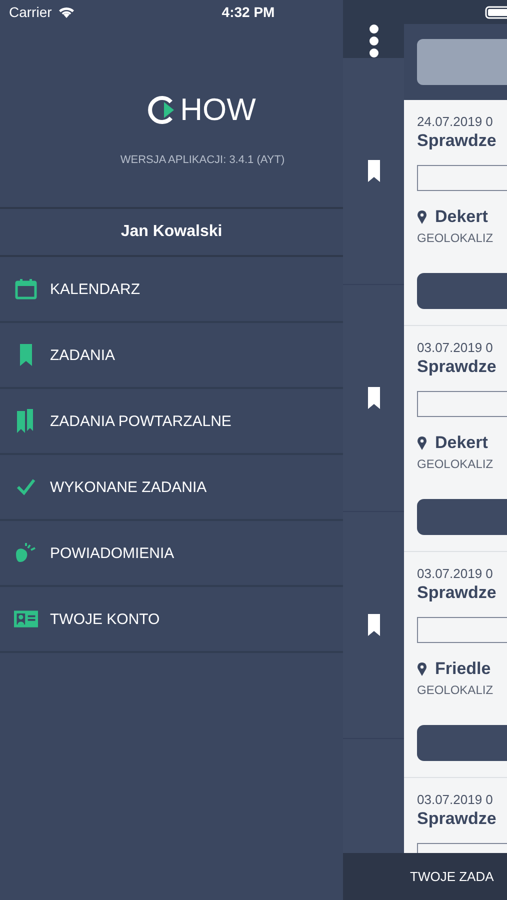  I want to click on menu-label: POWIADOMIENIA, so click(112, 553).